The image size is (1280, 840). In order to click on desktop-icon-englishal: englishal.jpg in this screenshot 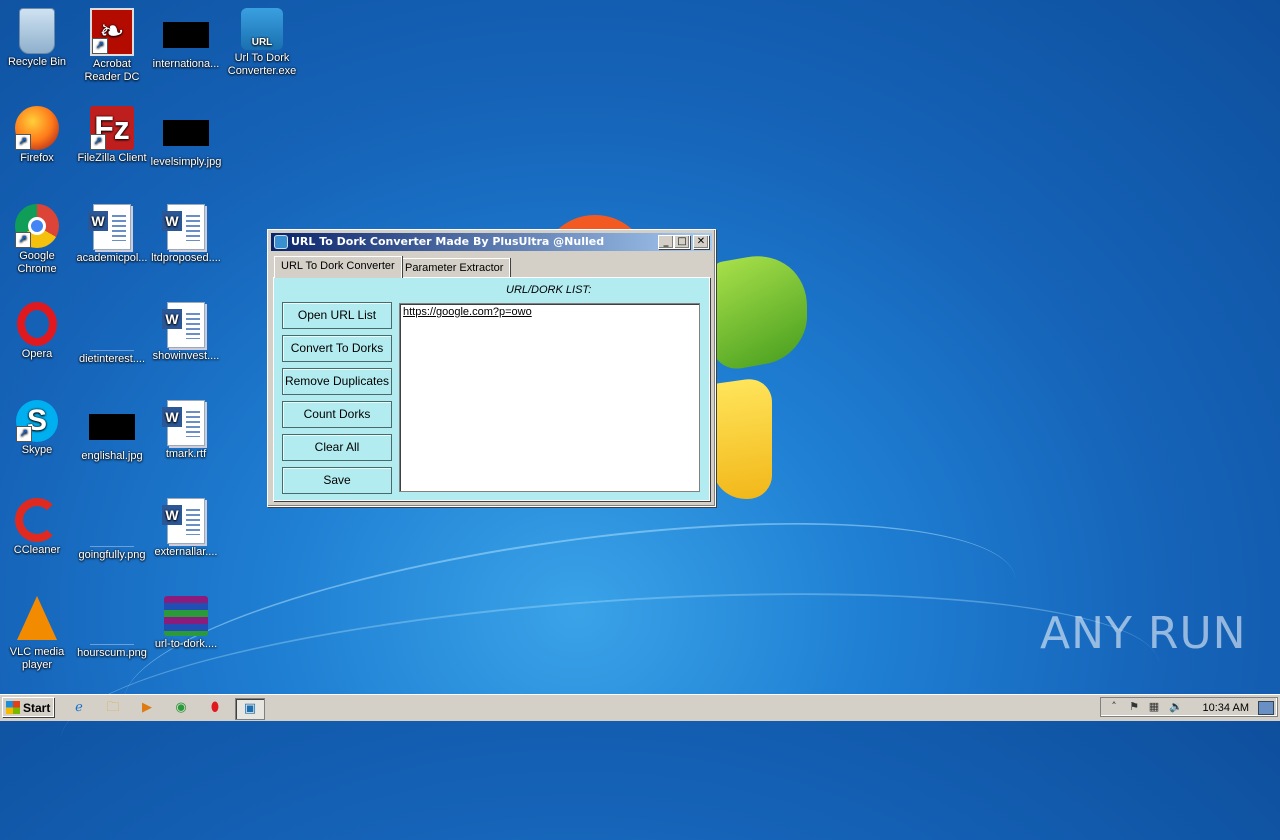, I will do `click(112, 431)`.